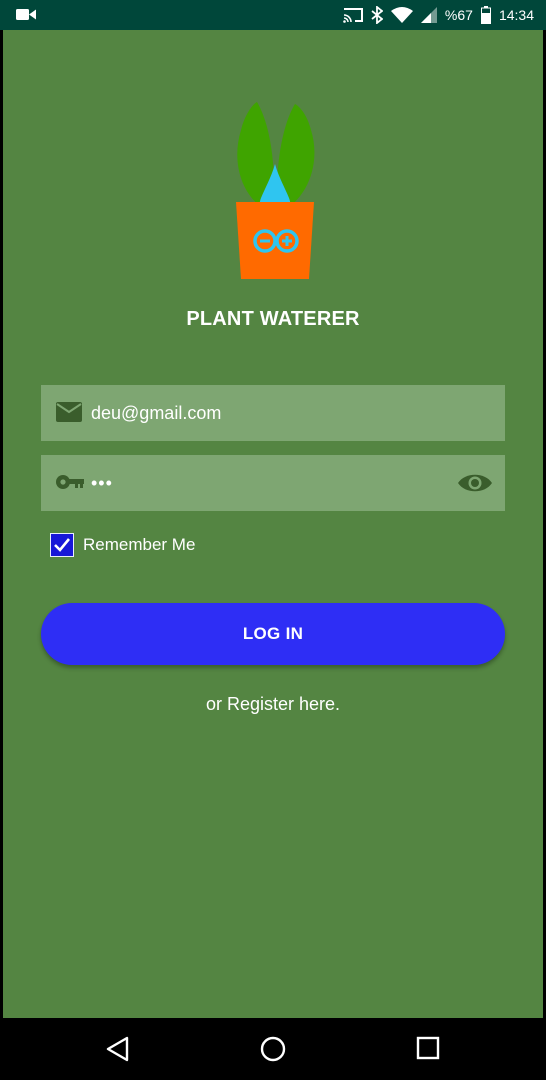  I want to click on wifi-icon, so click(401, 15).